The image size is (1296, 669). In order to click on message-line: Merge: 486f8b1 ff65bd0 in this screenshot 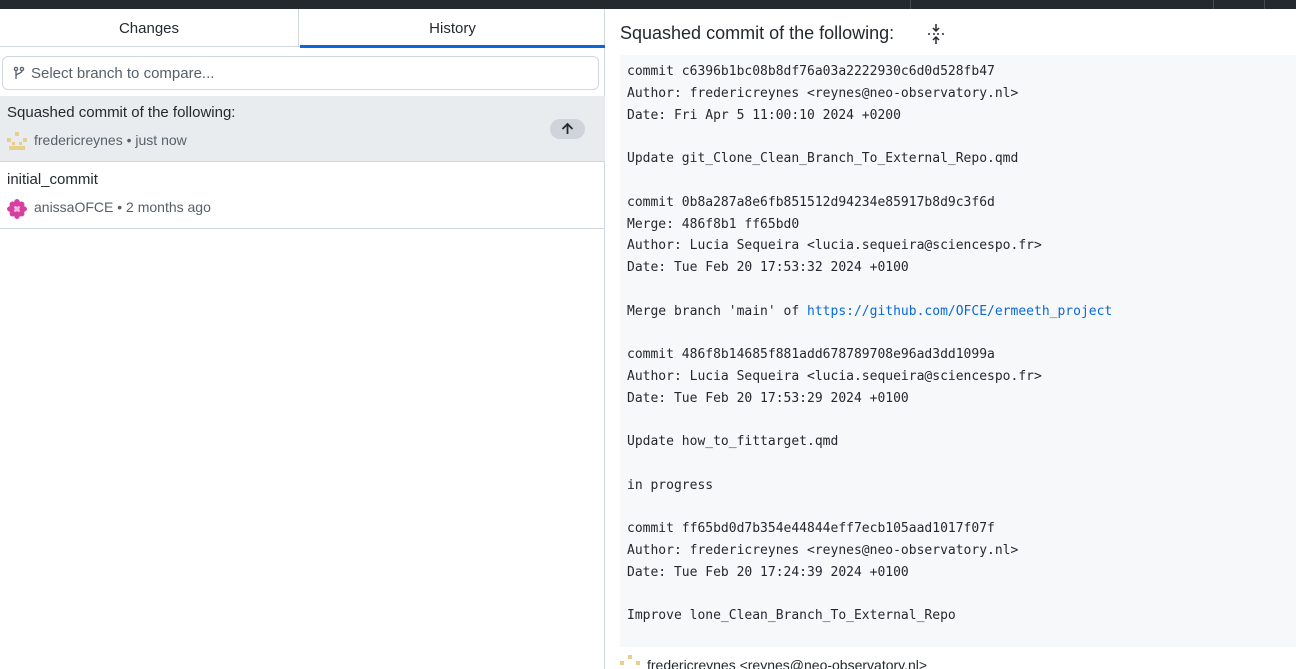, I will do `click(713, 224)`.